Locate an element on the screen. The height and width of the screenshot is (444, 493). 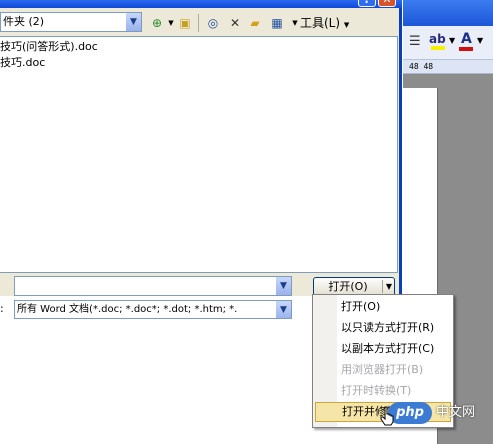
views-icon: ▦ is located at coordinates (277, 23).